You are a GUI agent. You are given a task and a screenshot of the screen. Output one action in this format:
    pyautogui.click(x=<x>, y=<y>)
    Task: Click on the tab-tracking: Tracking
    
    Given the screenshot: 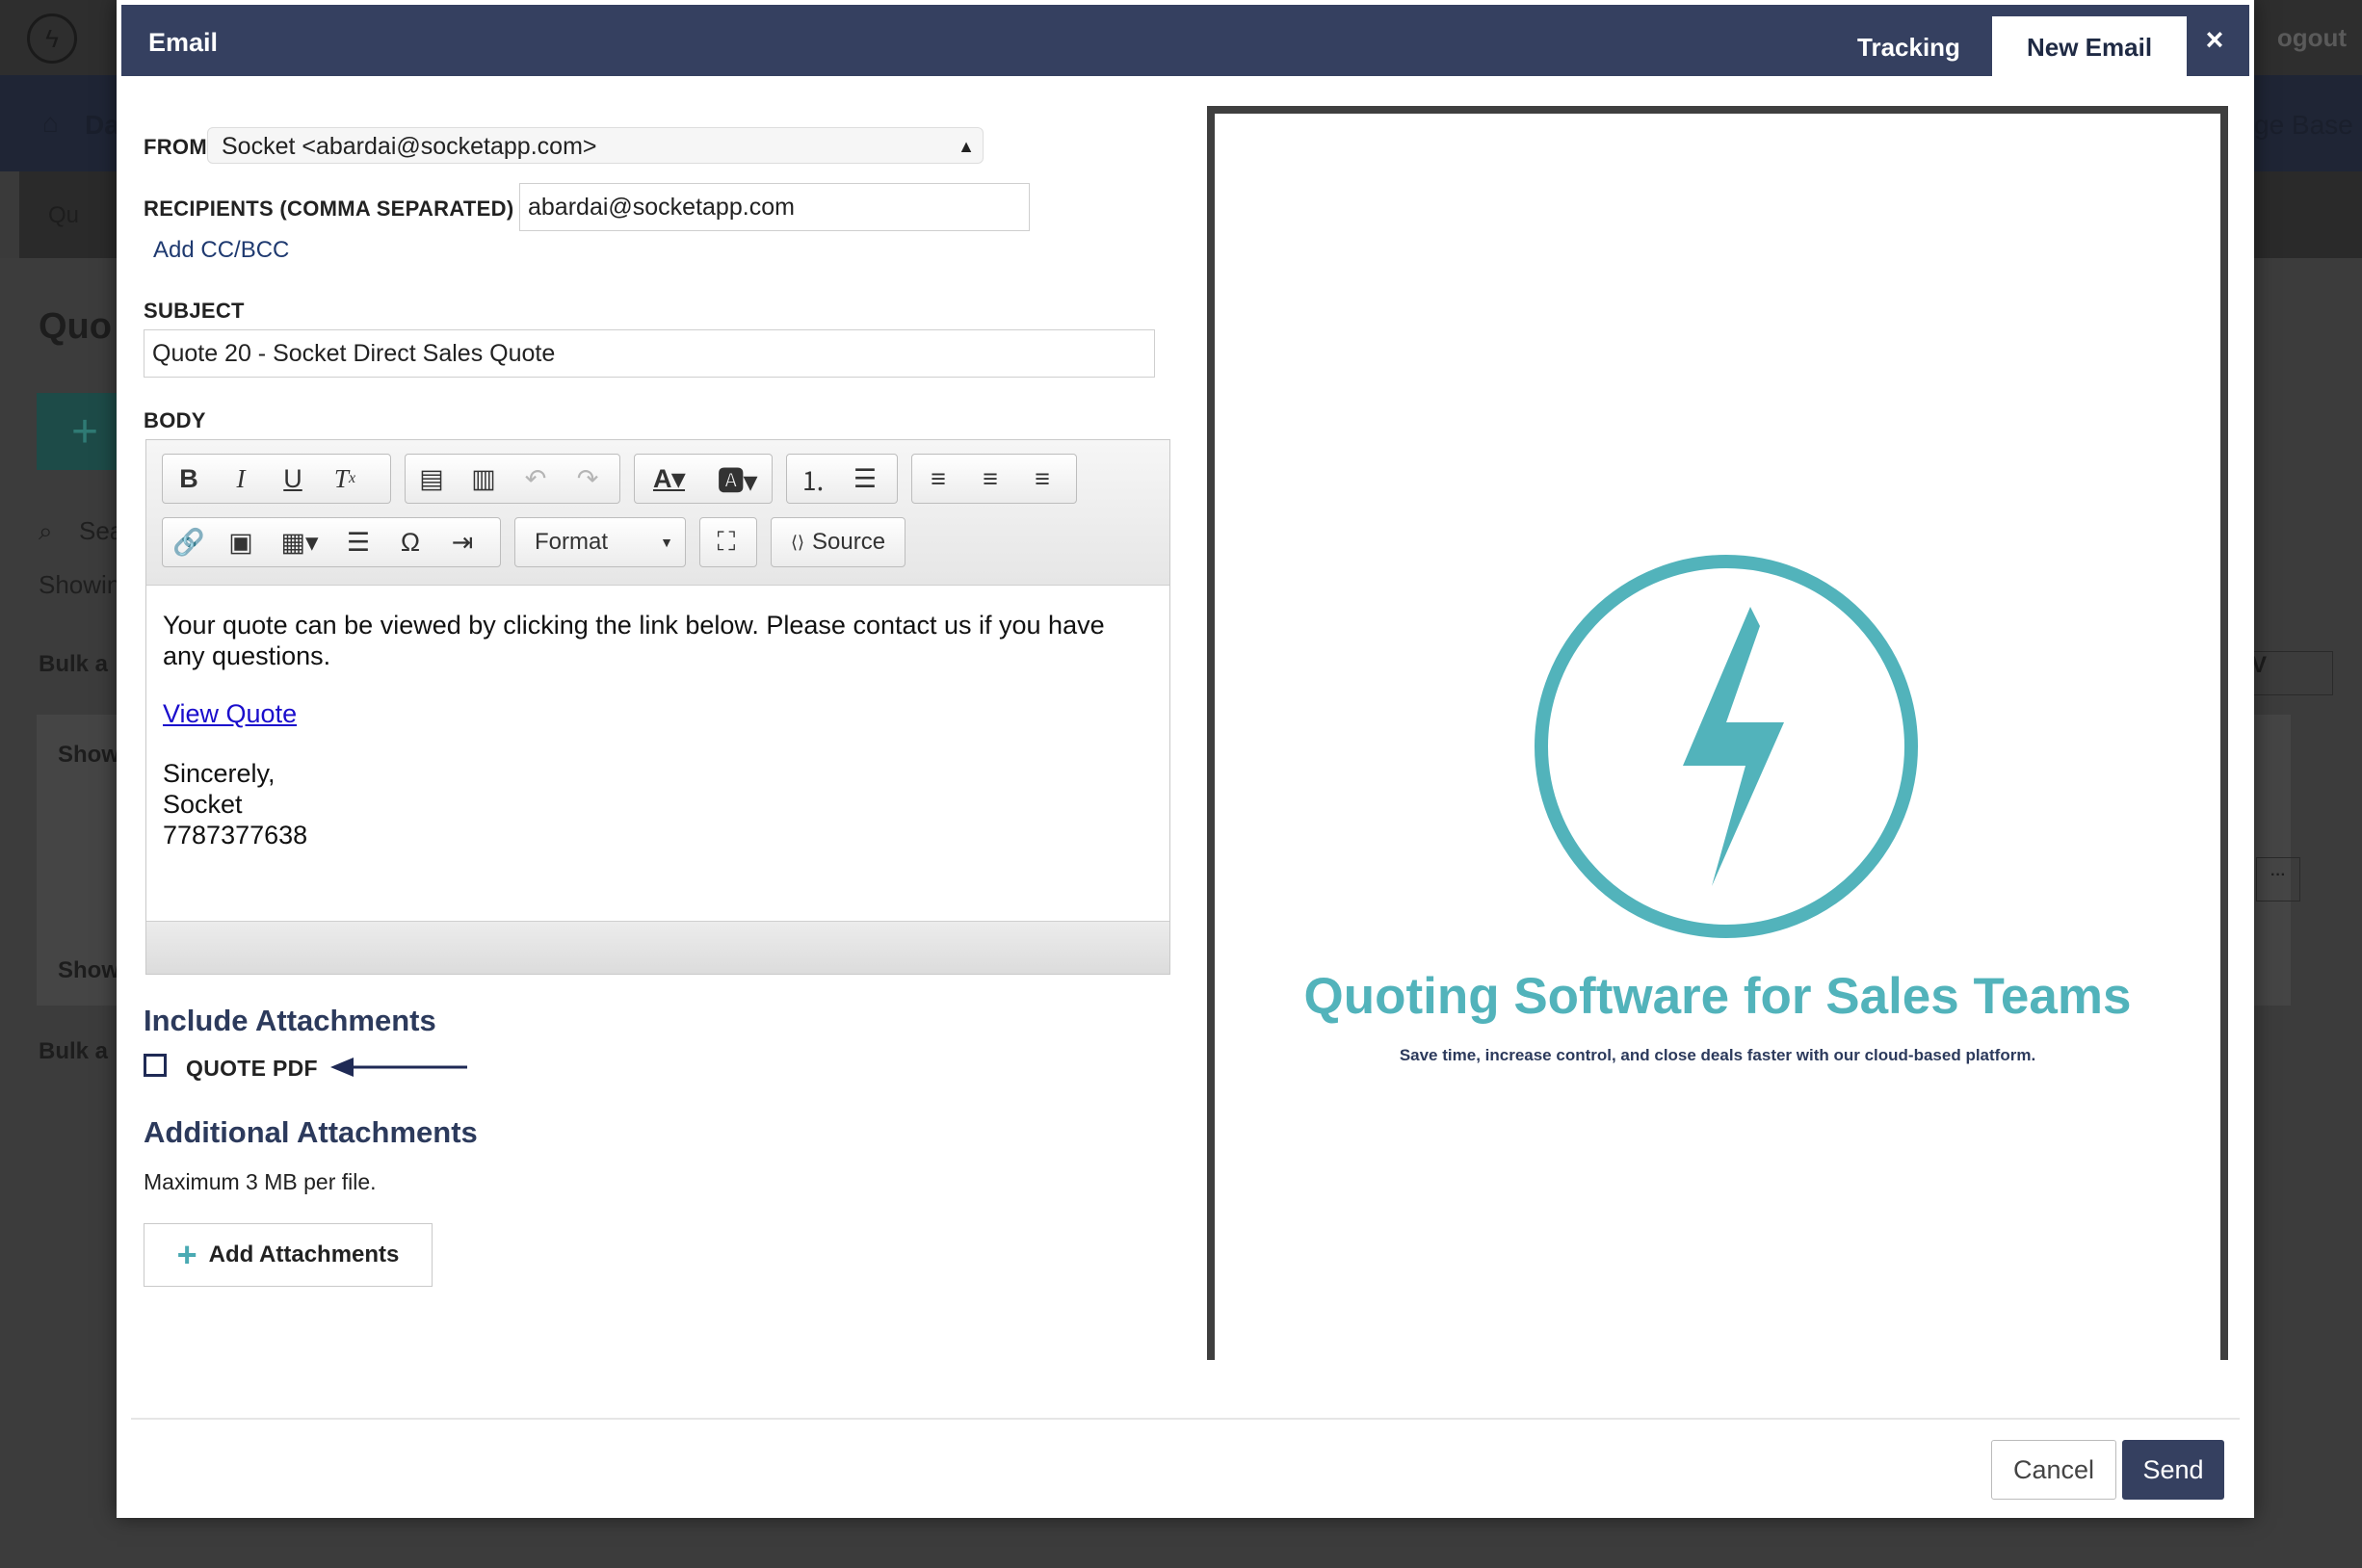 What is the action you would take?
    pyautogui.click(x=1909, y=47)
    